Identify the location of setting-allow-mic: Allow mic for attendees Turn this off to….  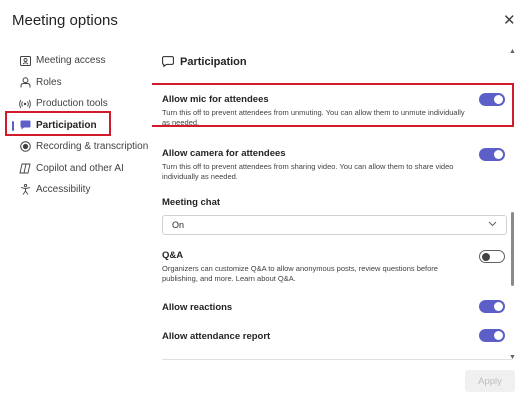
(334, 110).